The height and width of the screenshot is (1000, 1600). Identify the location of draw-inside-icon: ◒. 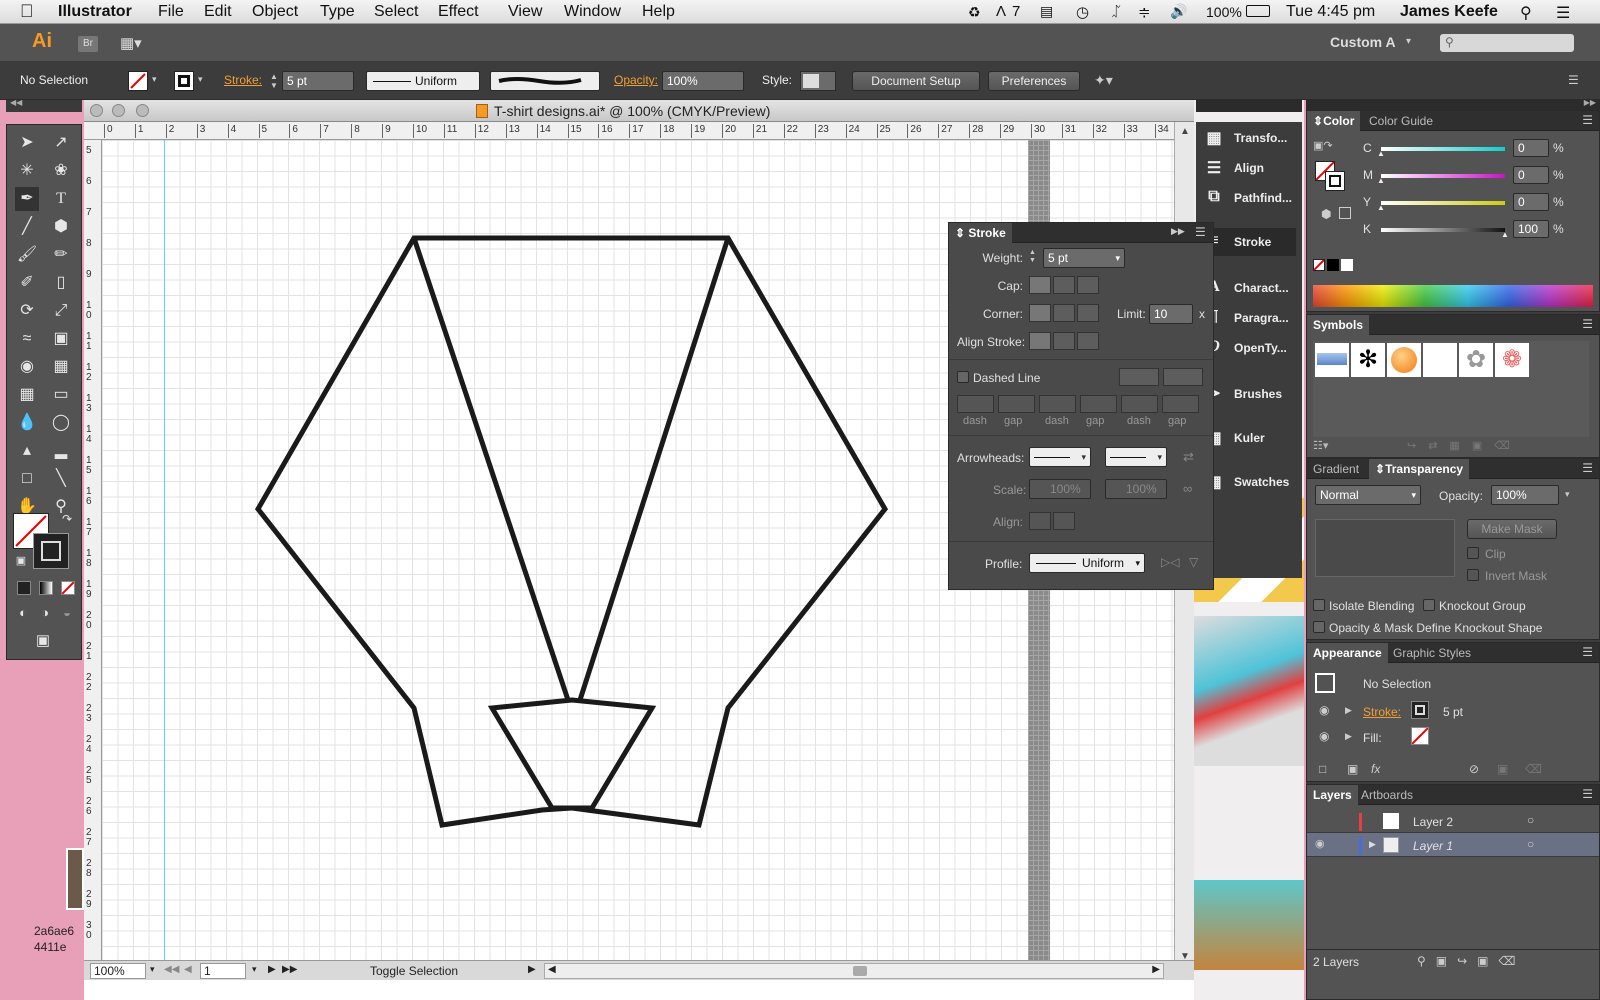
(67, 613).